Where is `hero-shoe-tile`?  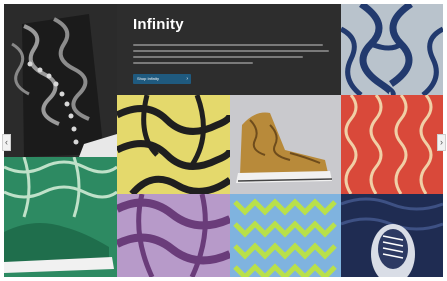
hero-shoe-tile is located at coordinates (60, 80).